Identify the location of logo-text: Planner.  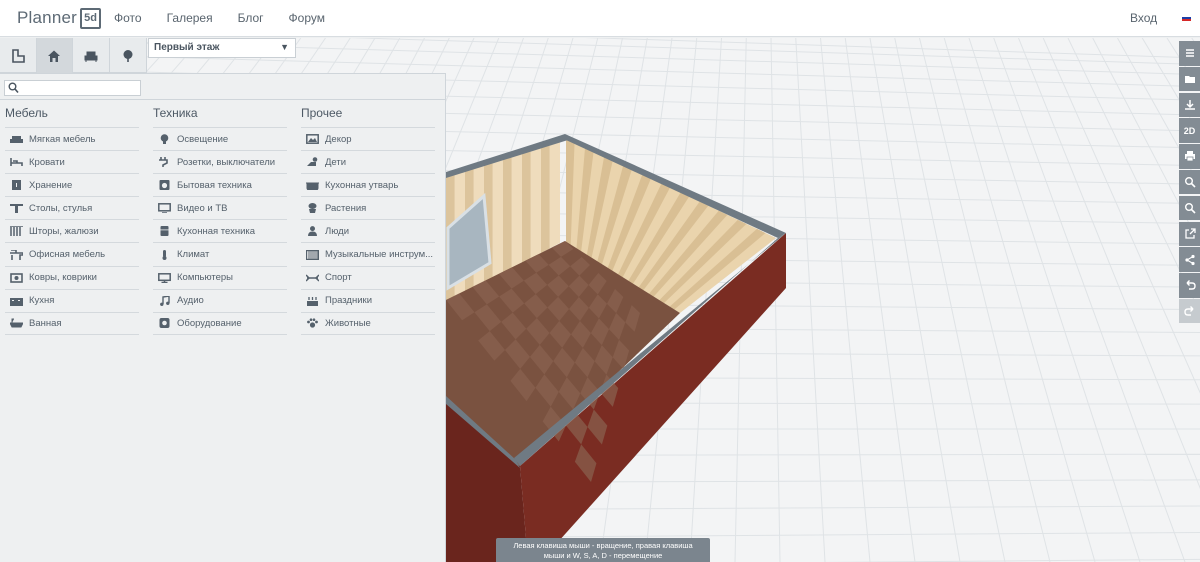
(47, 17).